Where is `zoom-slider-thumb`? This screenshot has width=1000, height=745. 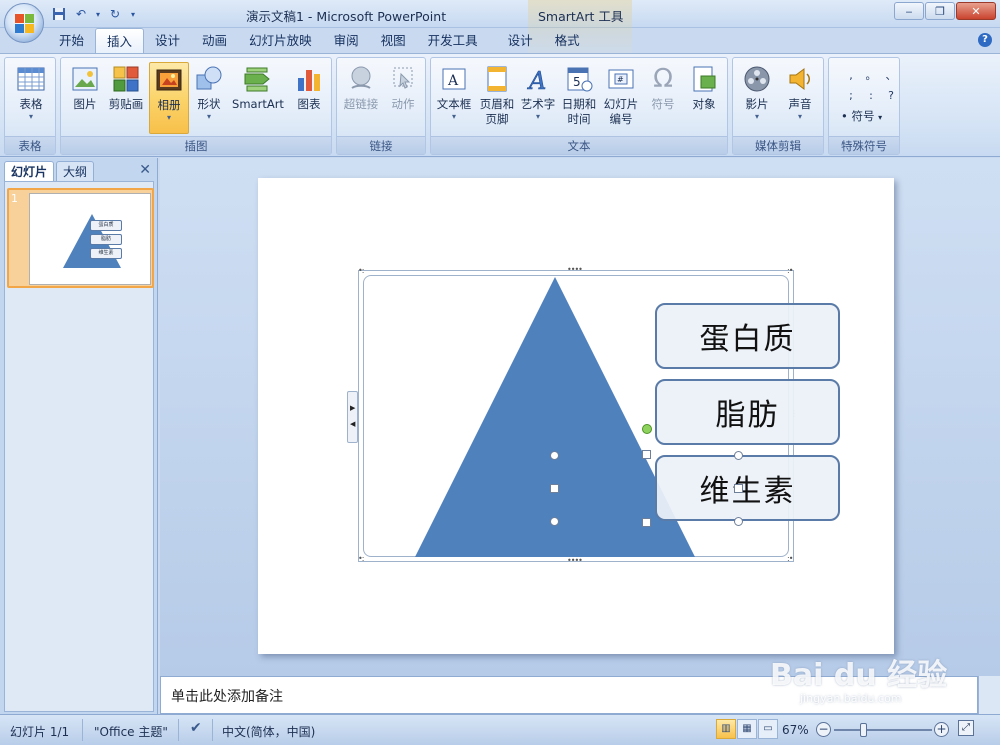 zoom-slider-thumb is located at coordinates (863, 730).